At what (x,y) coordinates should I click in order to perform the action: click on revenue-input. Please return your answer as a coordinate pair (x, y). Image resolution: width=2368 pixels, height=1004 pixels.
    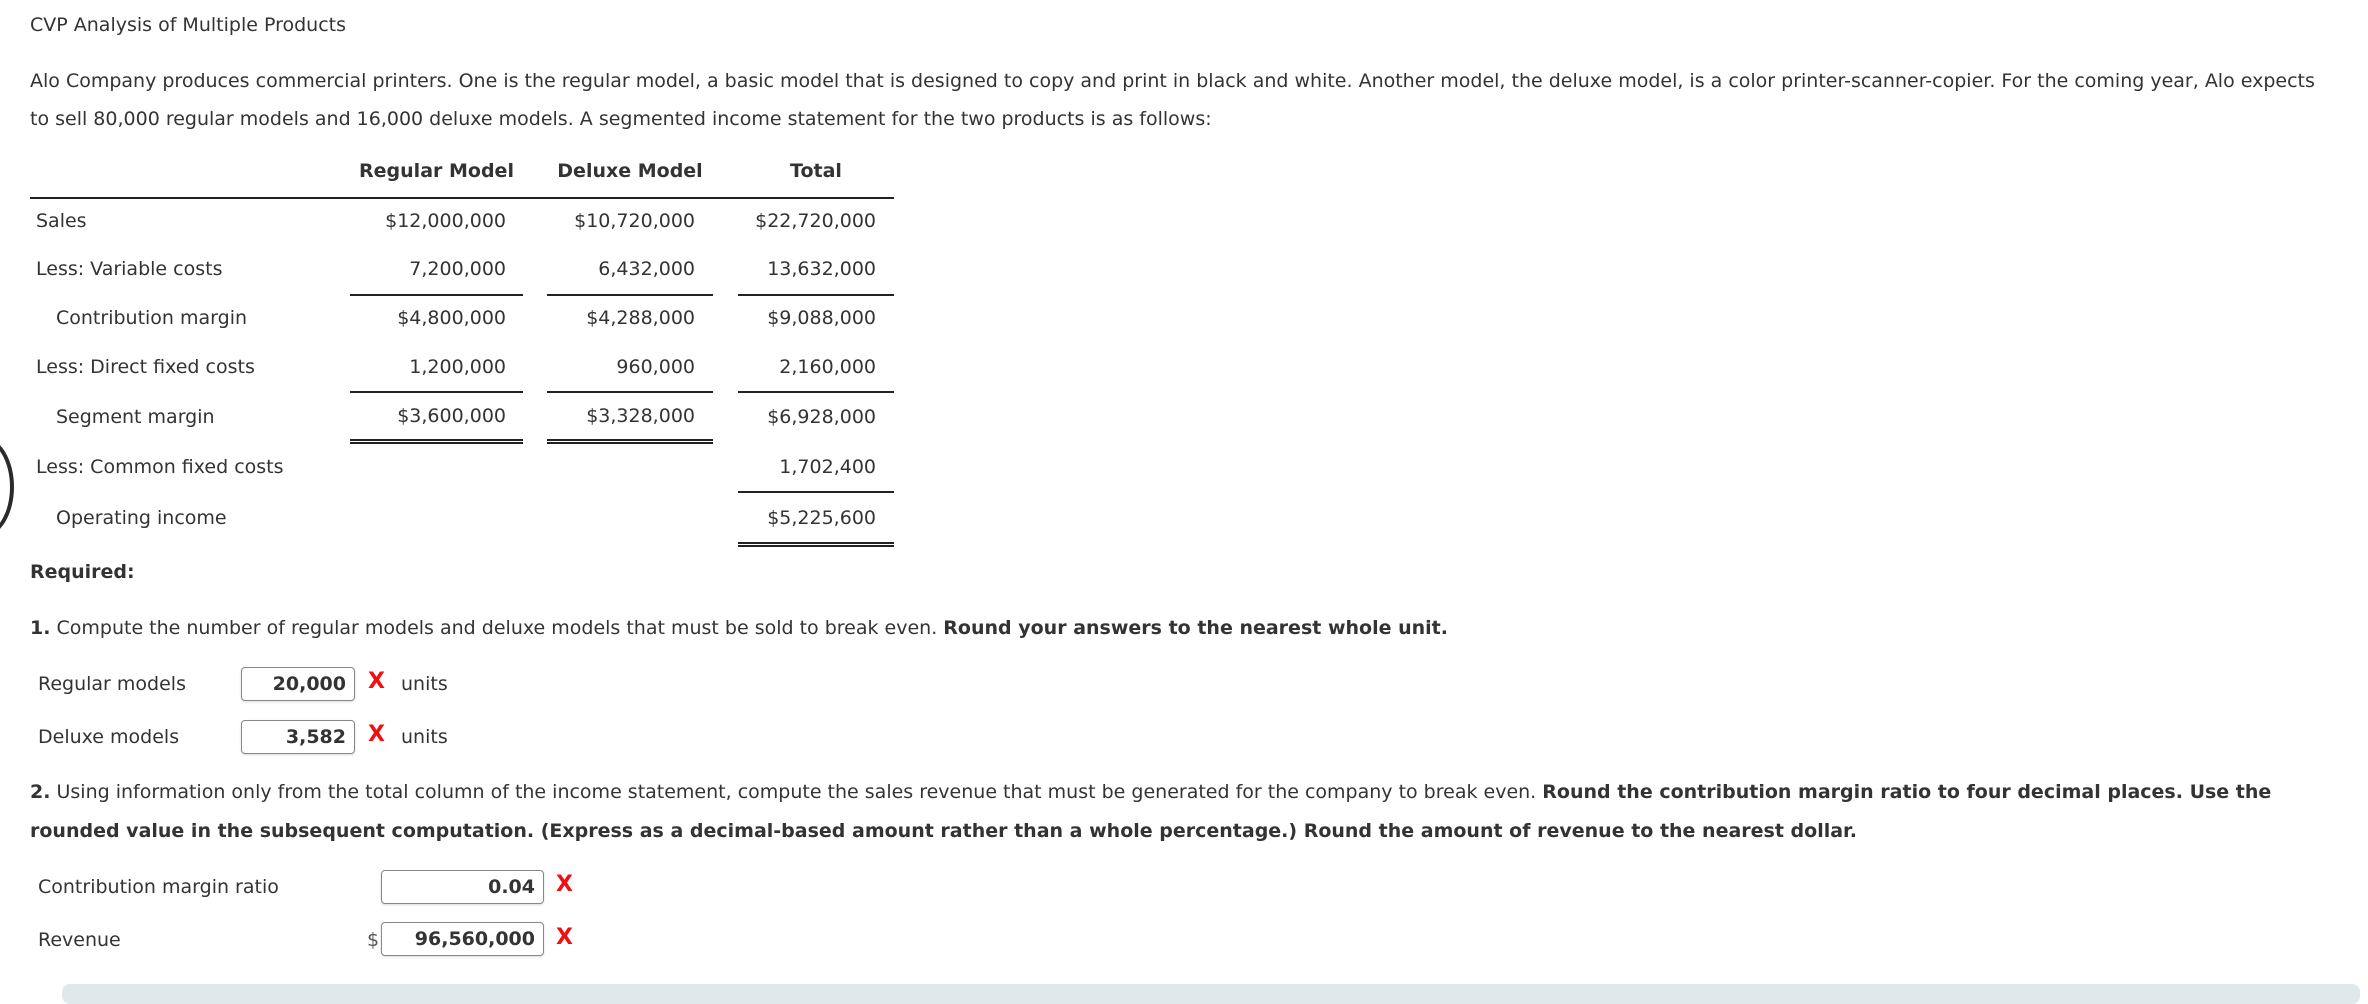
    Looking at the image, I should click on (462, 939).